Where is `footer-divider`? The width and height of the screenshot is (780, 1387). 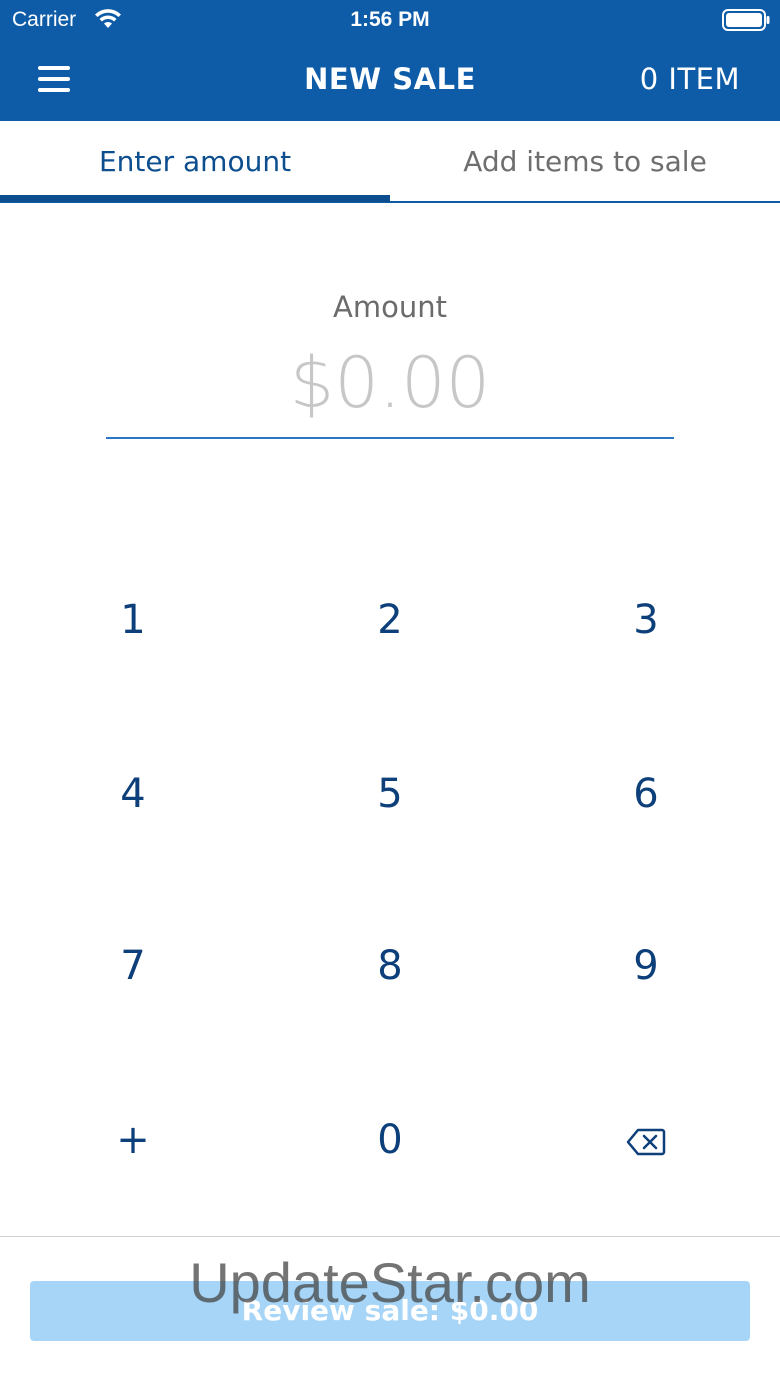
footer-divider is located at coordinates (390, 1236).